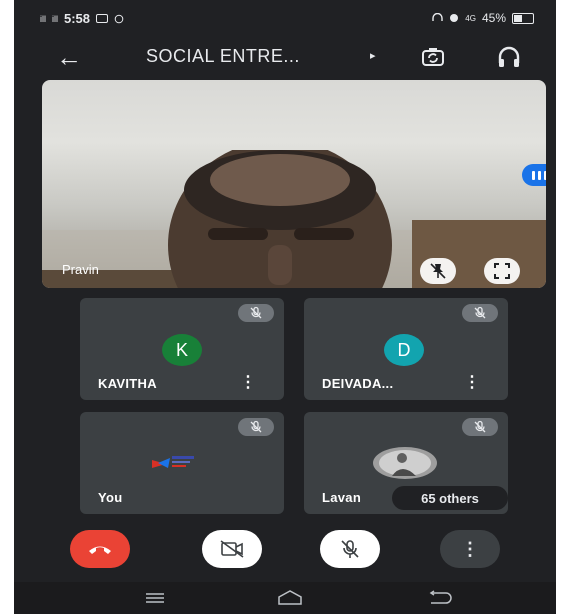 The image size is (571, 614). I want to click on home-icon, so click(290, 598).